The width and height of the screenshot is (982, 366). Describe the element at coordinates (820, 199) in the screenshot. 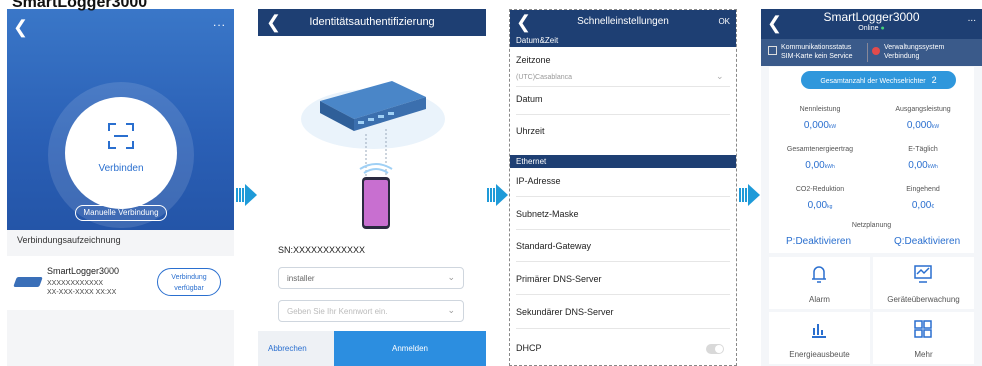

I see `metric-cell: CO2-Reduktion 0,00kg` at that location.